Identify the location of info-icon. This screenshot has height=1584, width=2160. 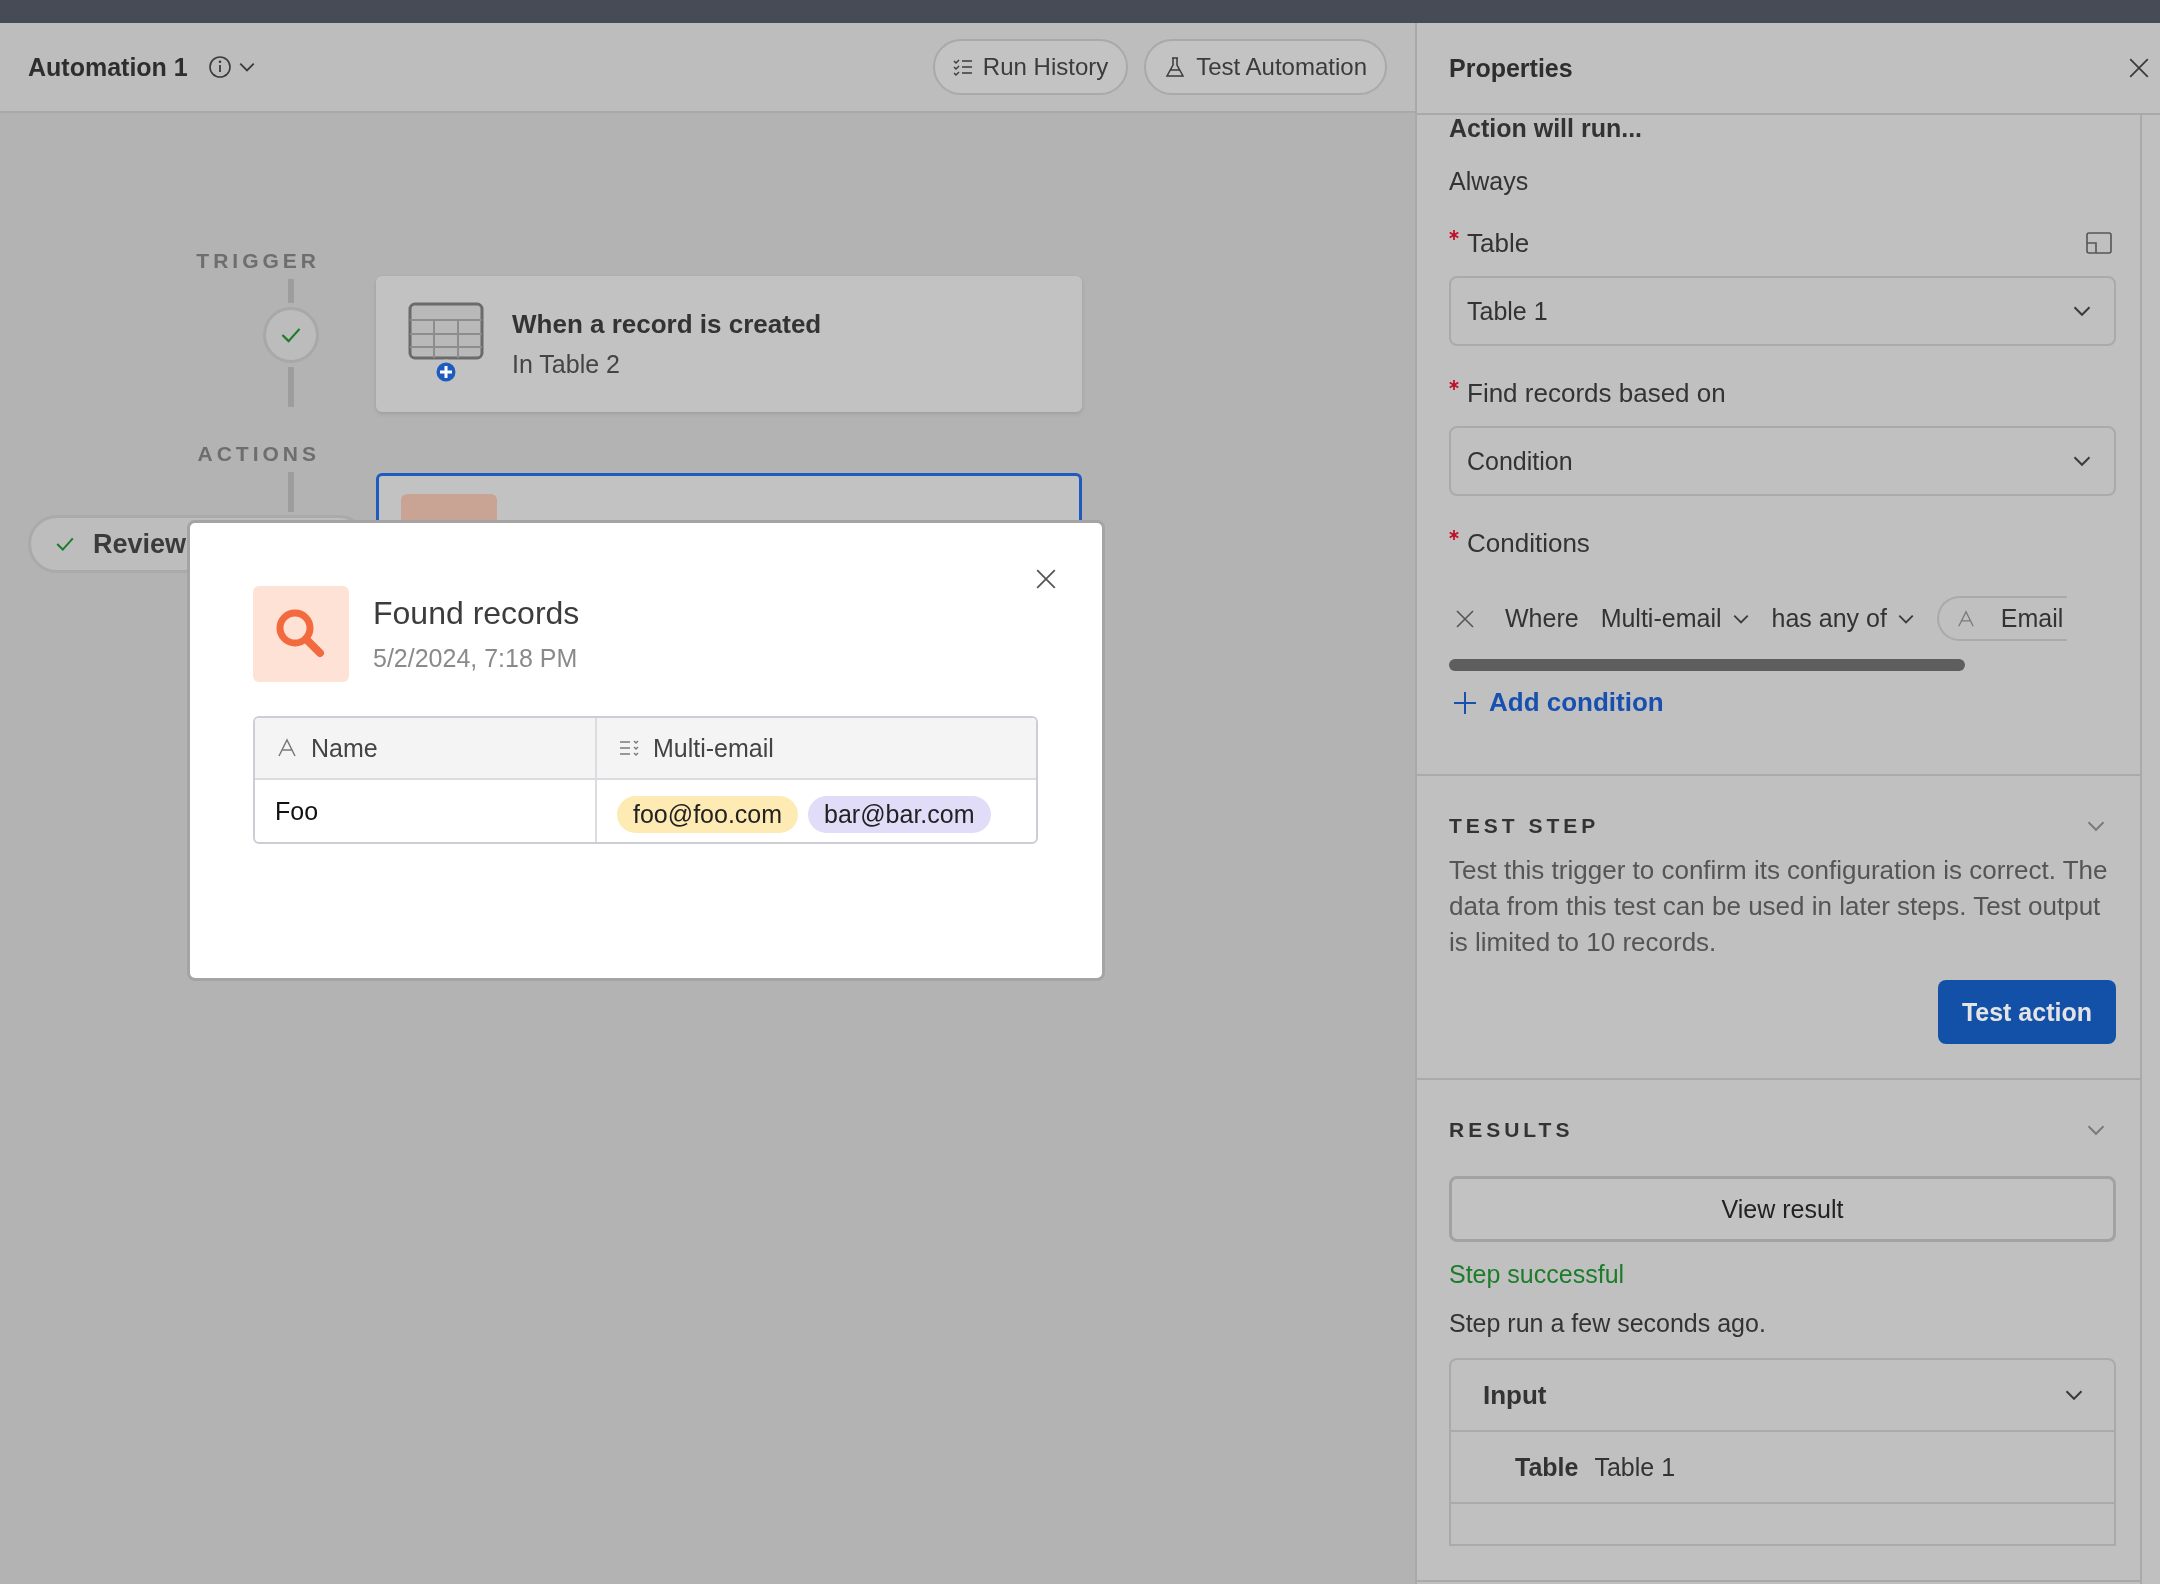
(219, 67).